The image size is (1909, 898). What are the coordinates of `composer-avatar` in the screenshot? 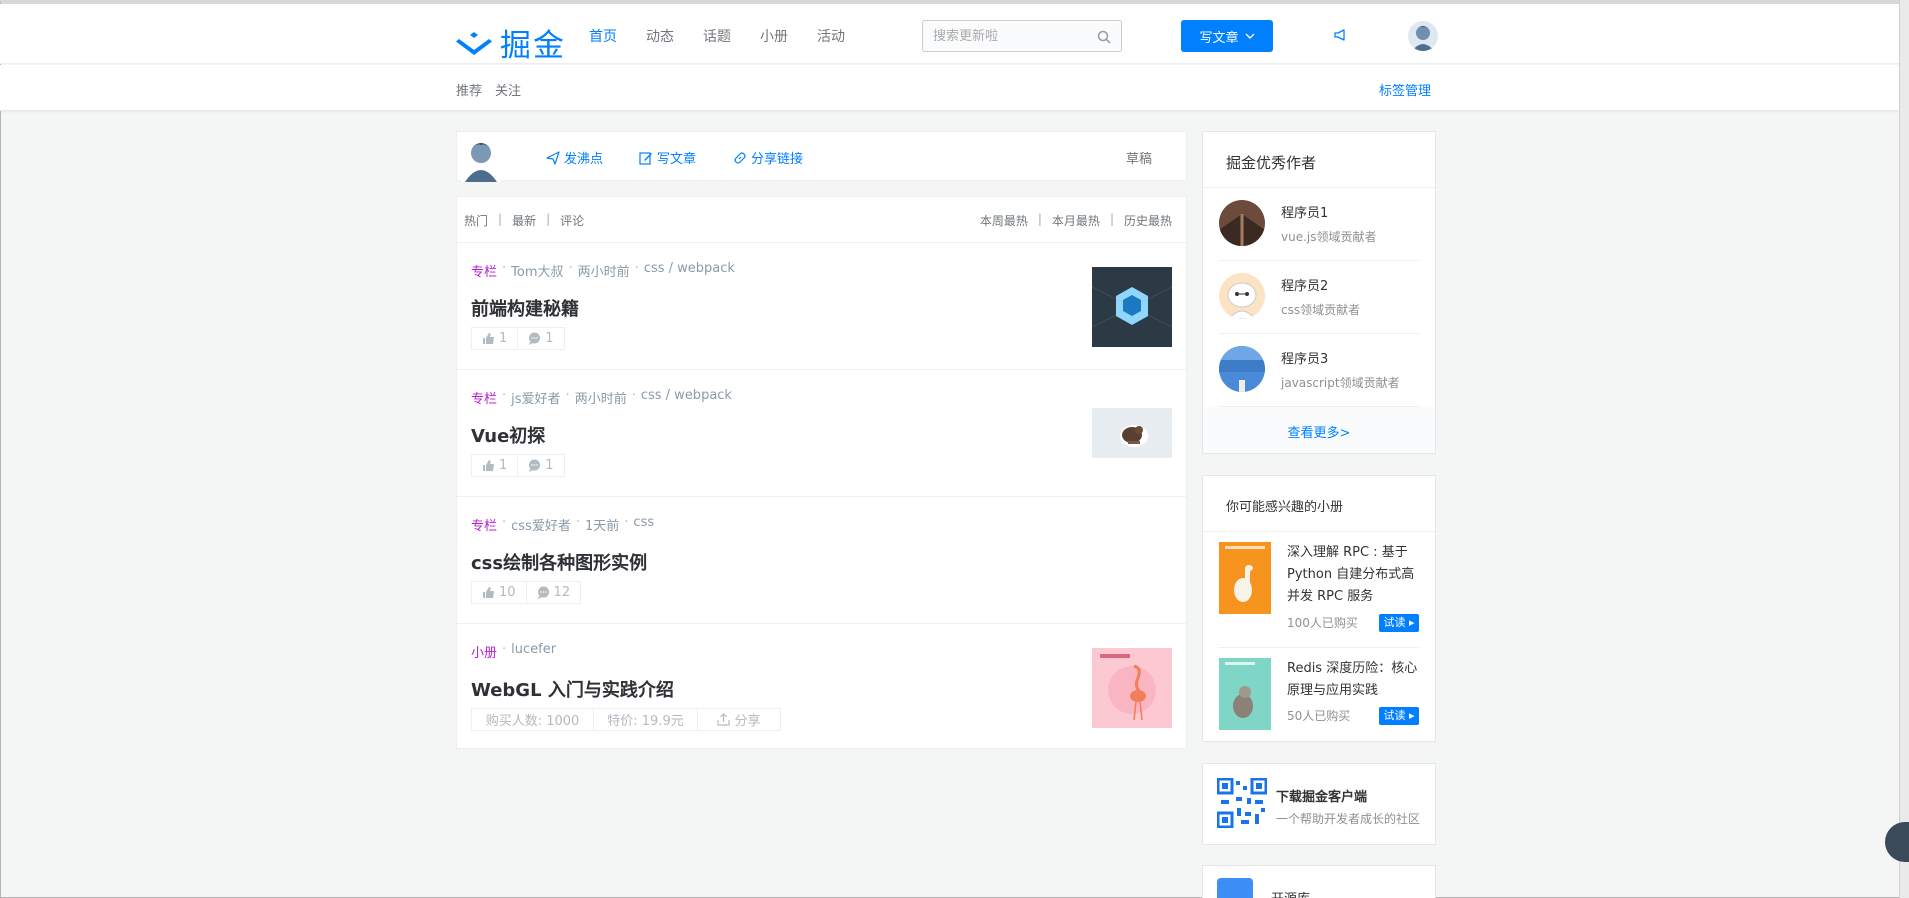 It's located at (481, 159).